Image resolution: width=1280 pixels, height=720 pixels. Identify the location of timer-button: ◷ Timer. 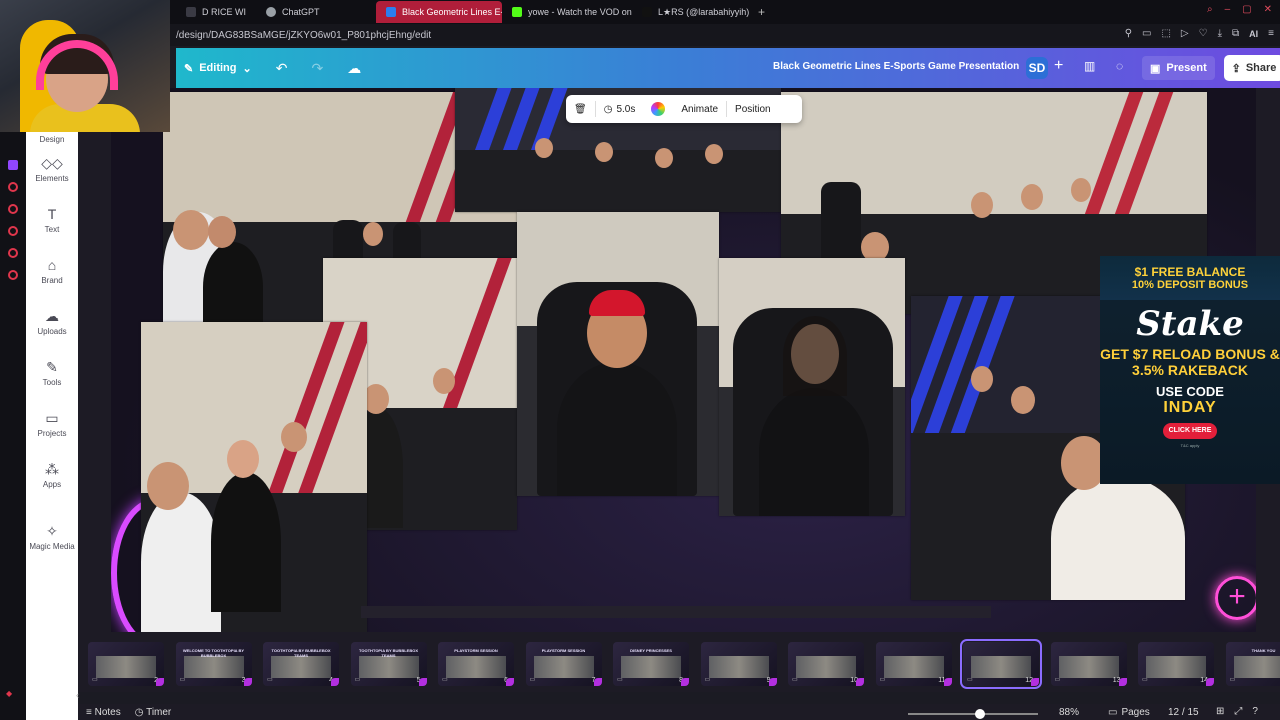
(153, 712).